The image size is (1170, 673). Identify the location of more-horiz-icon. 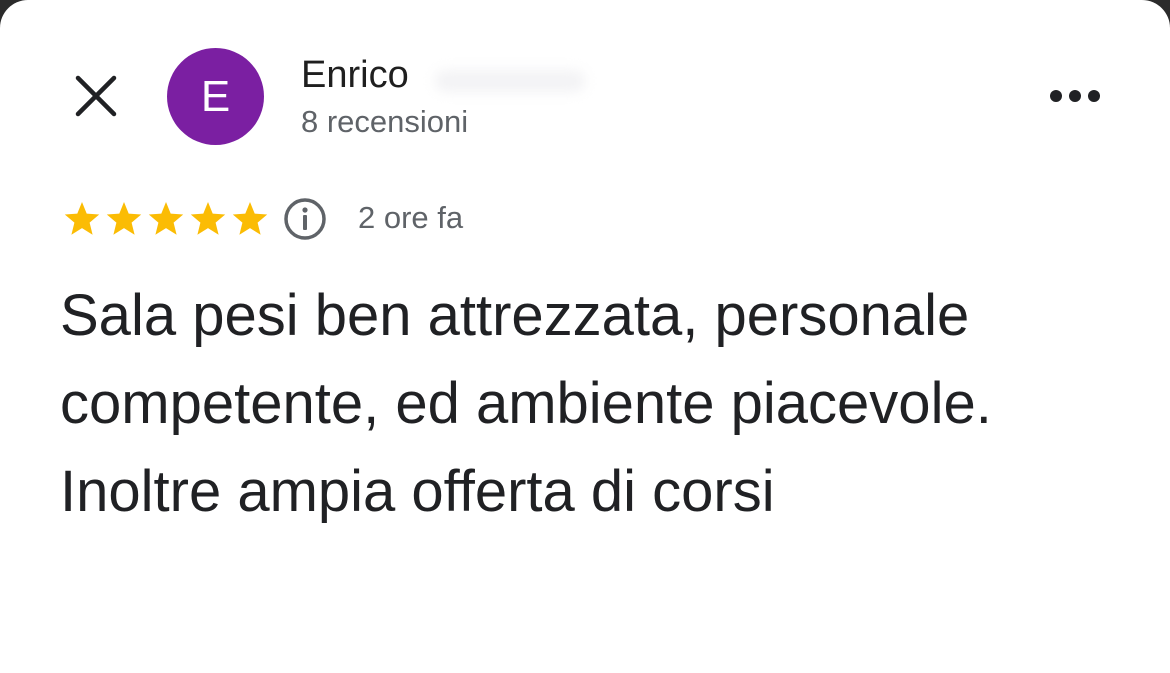
(1075, 96).